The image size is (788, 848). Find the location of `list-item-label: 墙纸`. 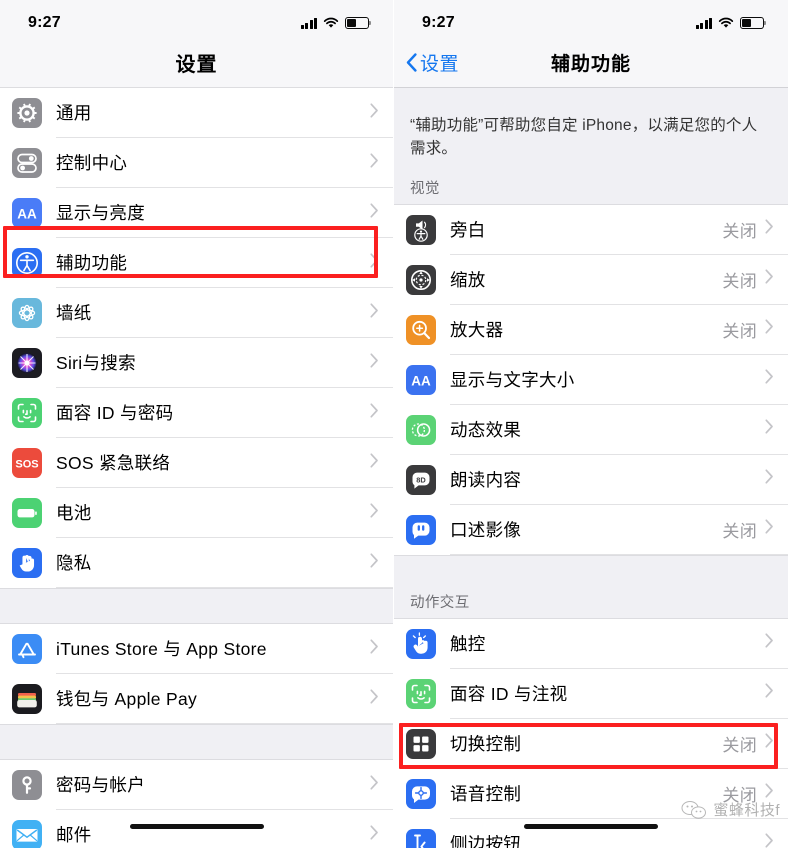

list-item-label: 墙纸 is located at coordinates (74, 313).